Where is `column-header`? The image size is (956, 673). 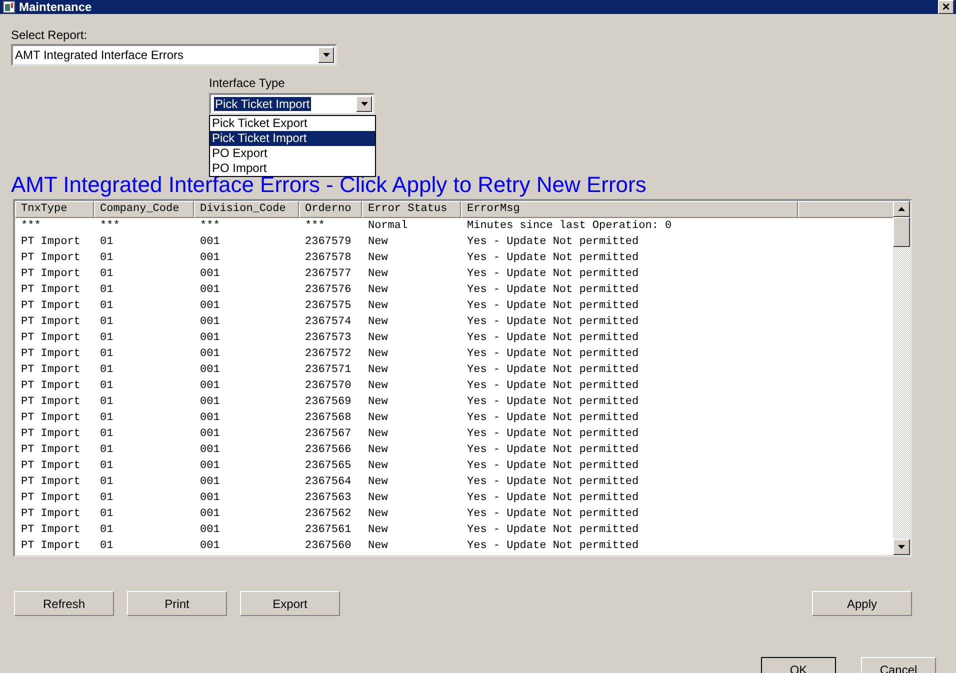 column-header is located at coordinates (845, 209).